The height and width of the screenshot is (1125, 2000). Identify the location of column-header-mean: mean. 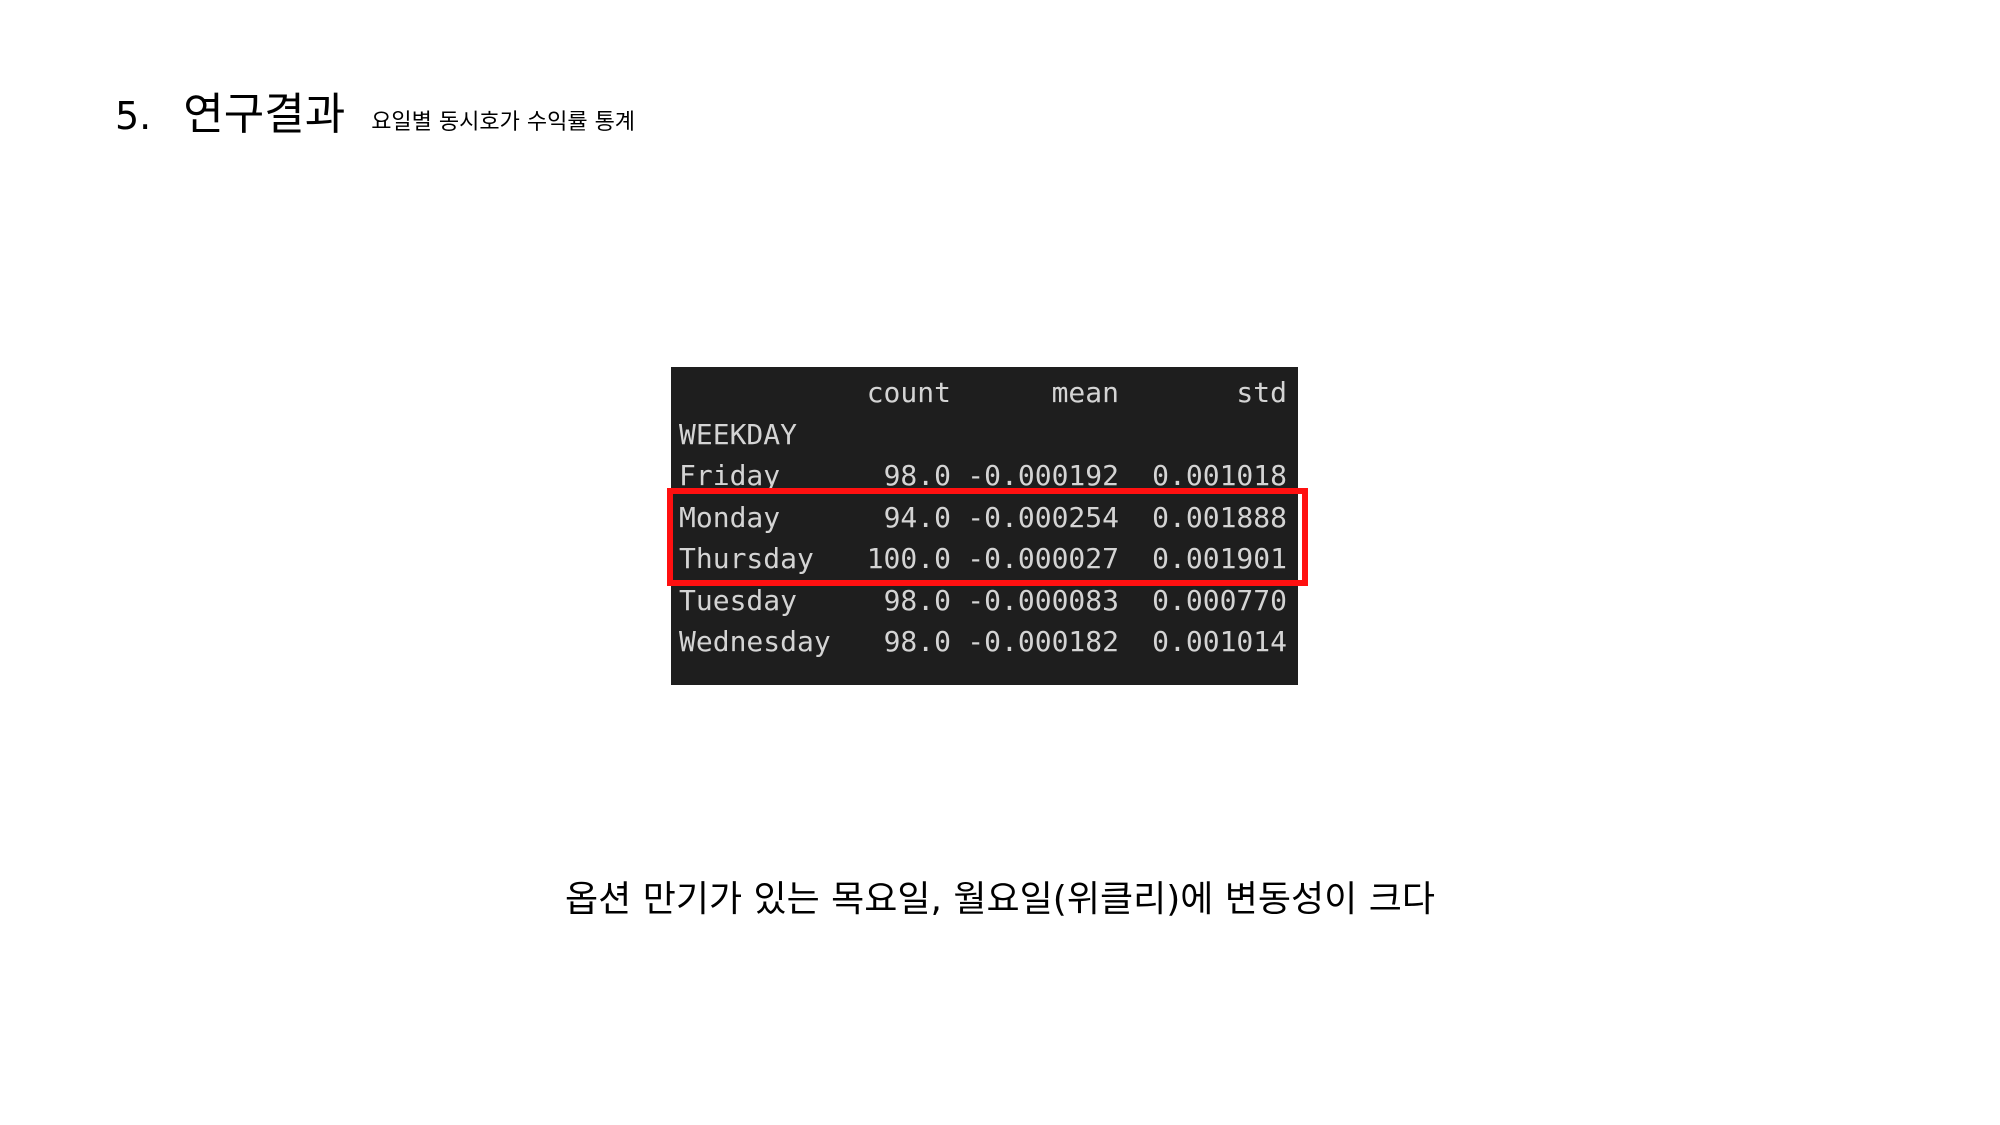
(1085, 392).